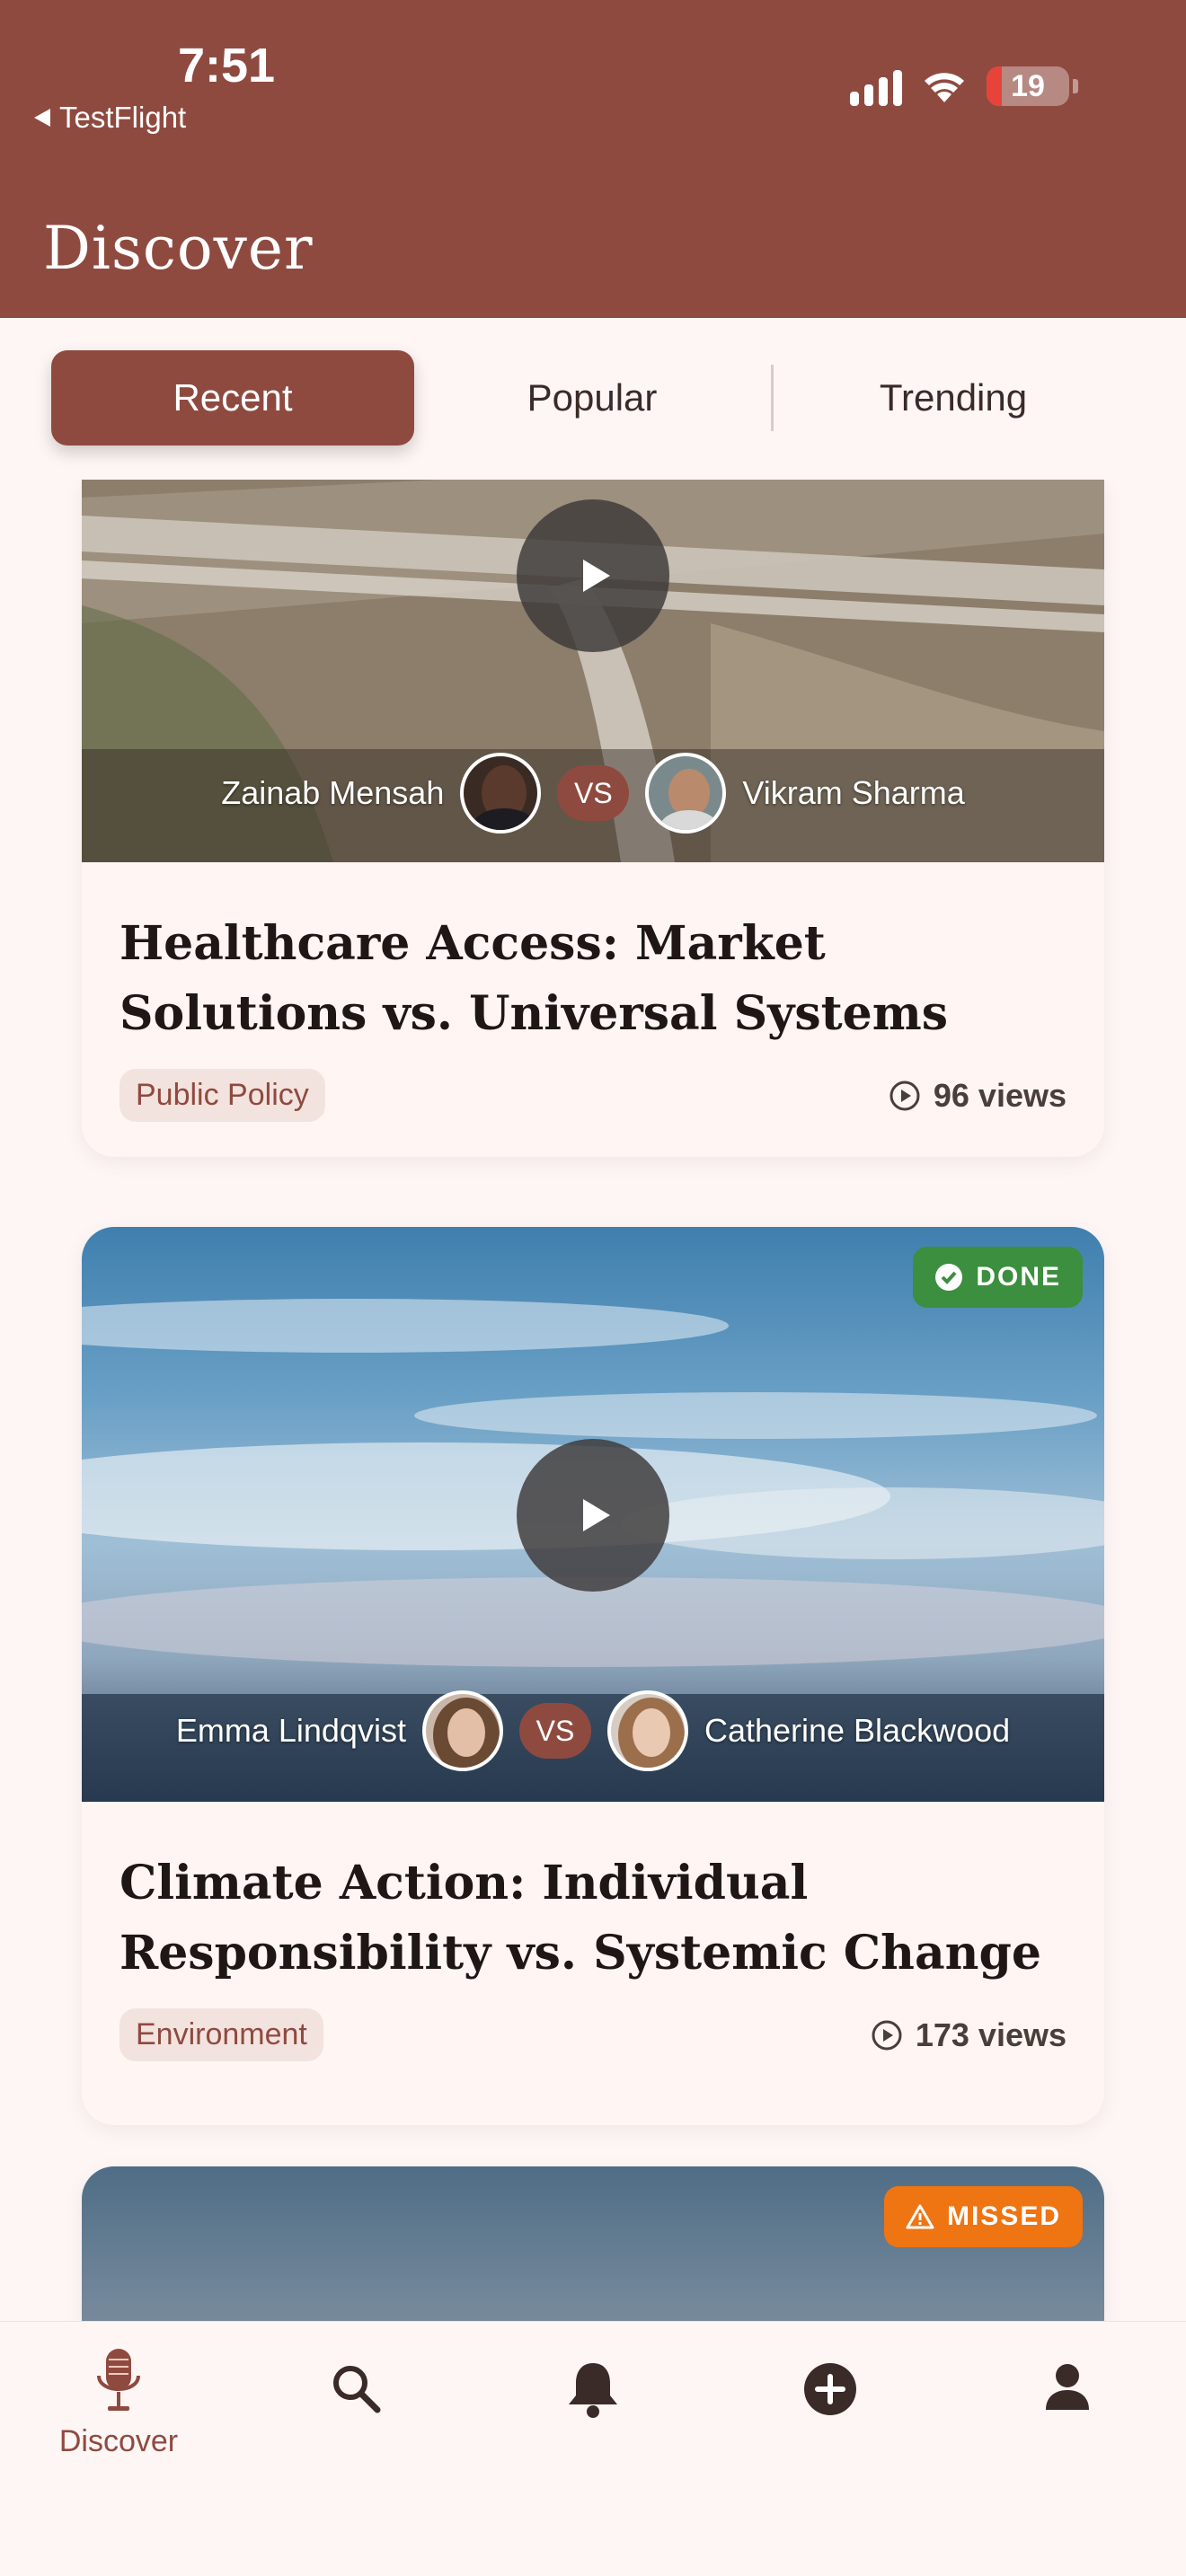 The image size is (1186, 2576). What do you see at coordinates (333, 792) in the screenshot?
I see `debater-left-name: Zainab Mensah` at bounding box center [333, 792].